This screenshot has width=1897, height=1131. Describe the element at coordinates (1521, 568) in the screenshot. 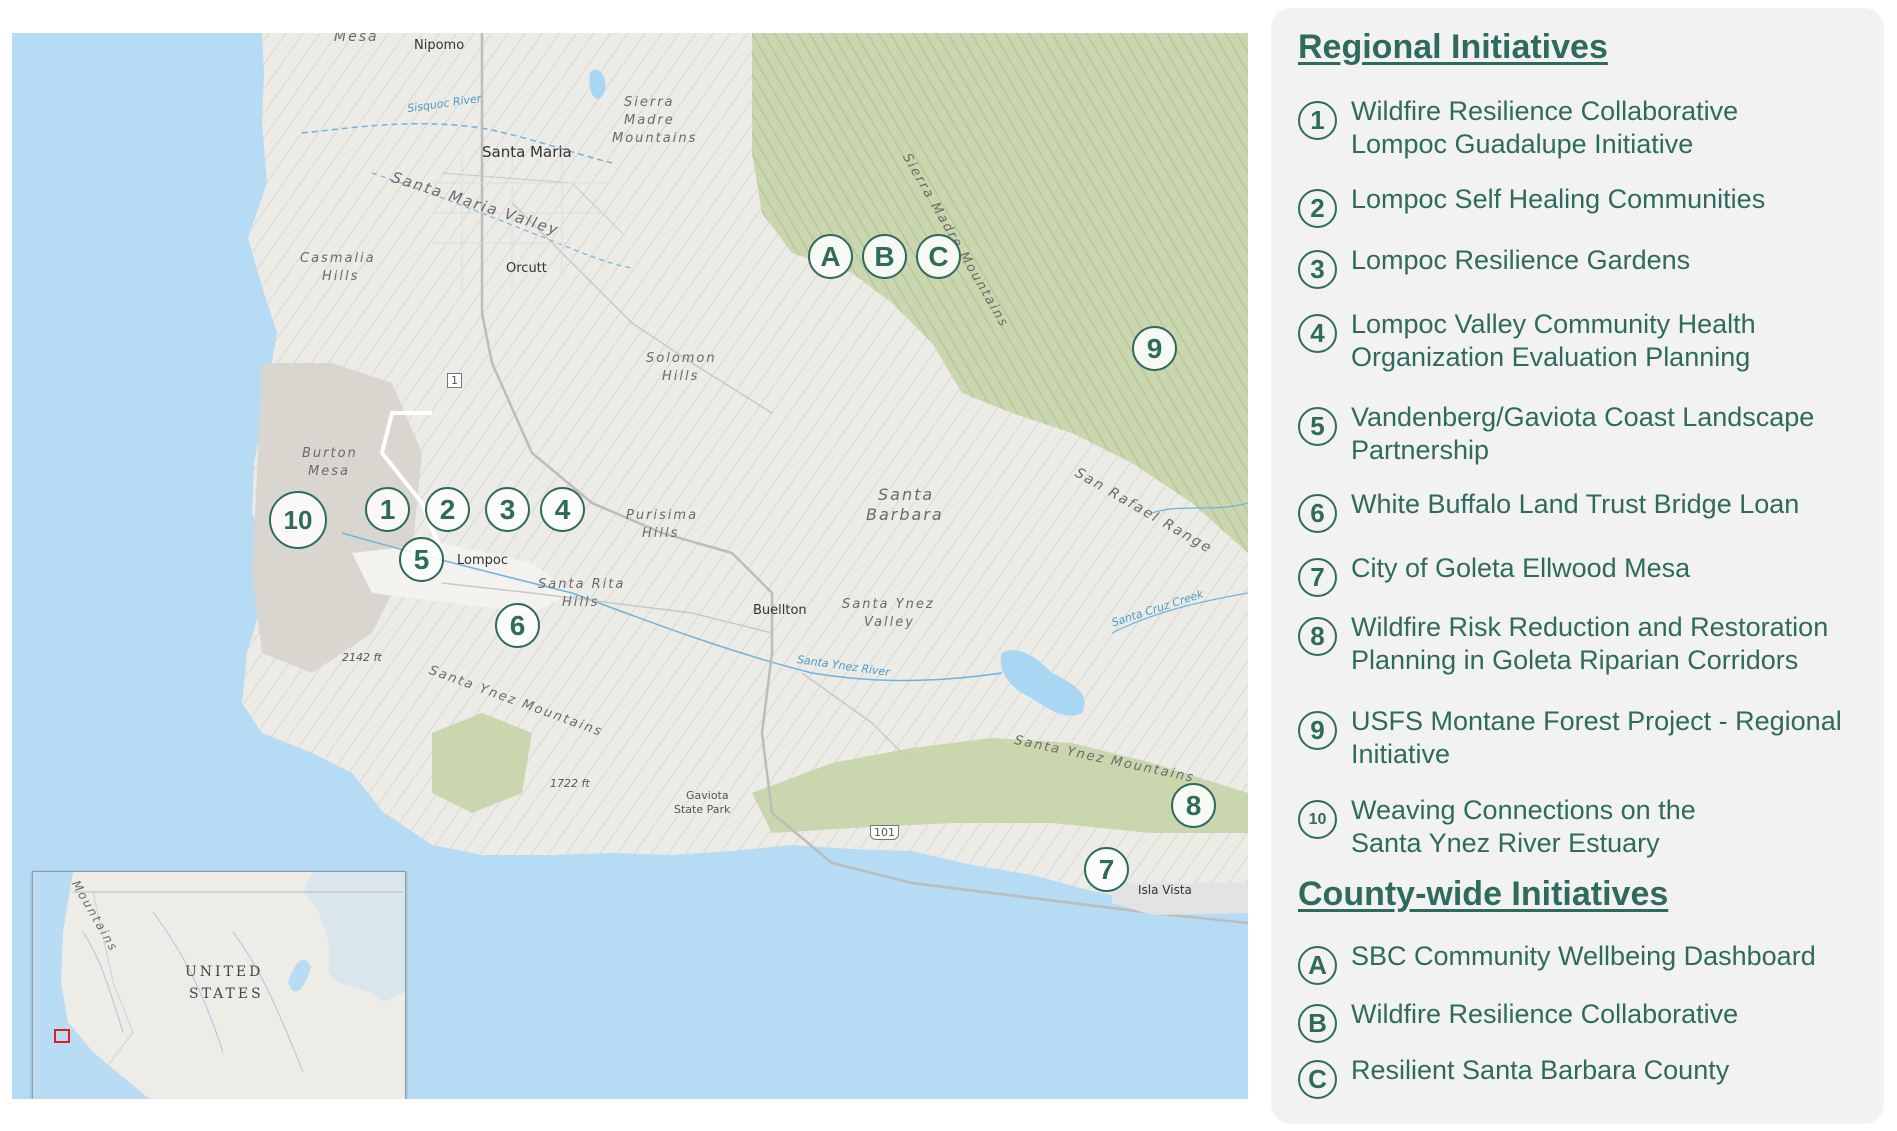

I see `legend-label-7: City of Goleta Ellwood Mesa` at that location.